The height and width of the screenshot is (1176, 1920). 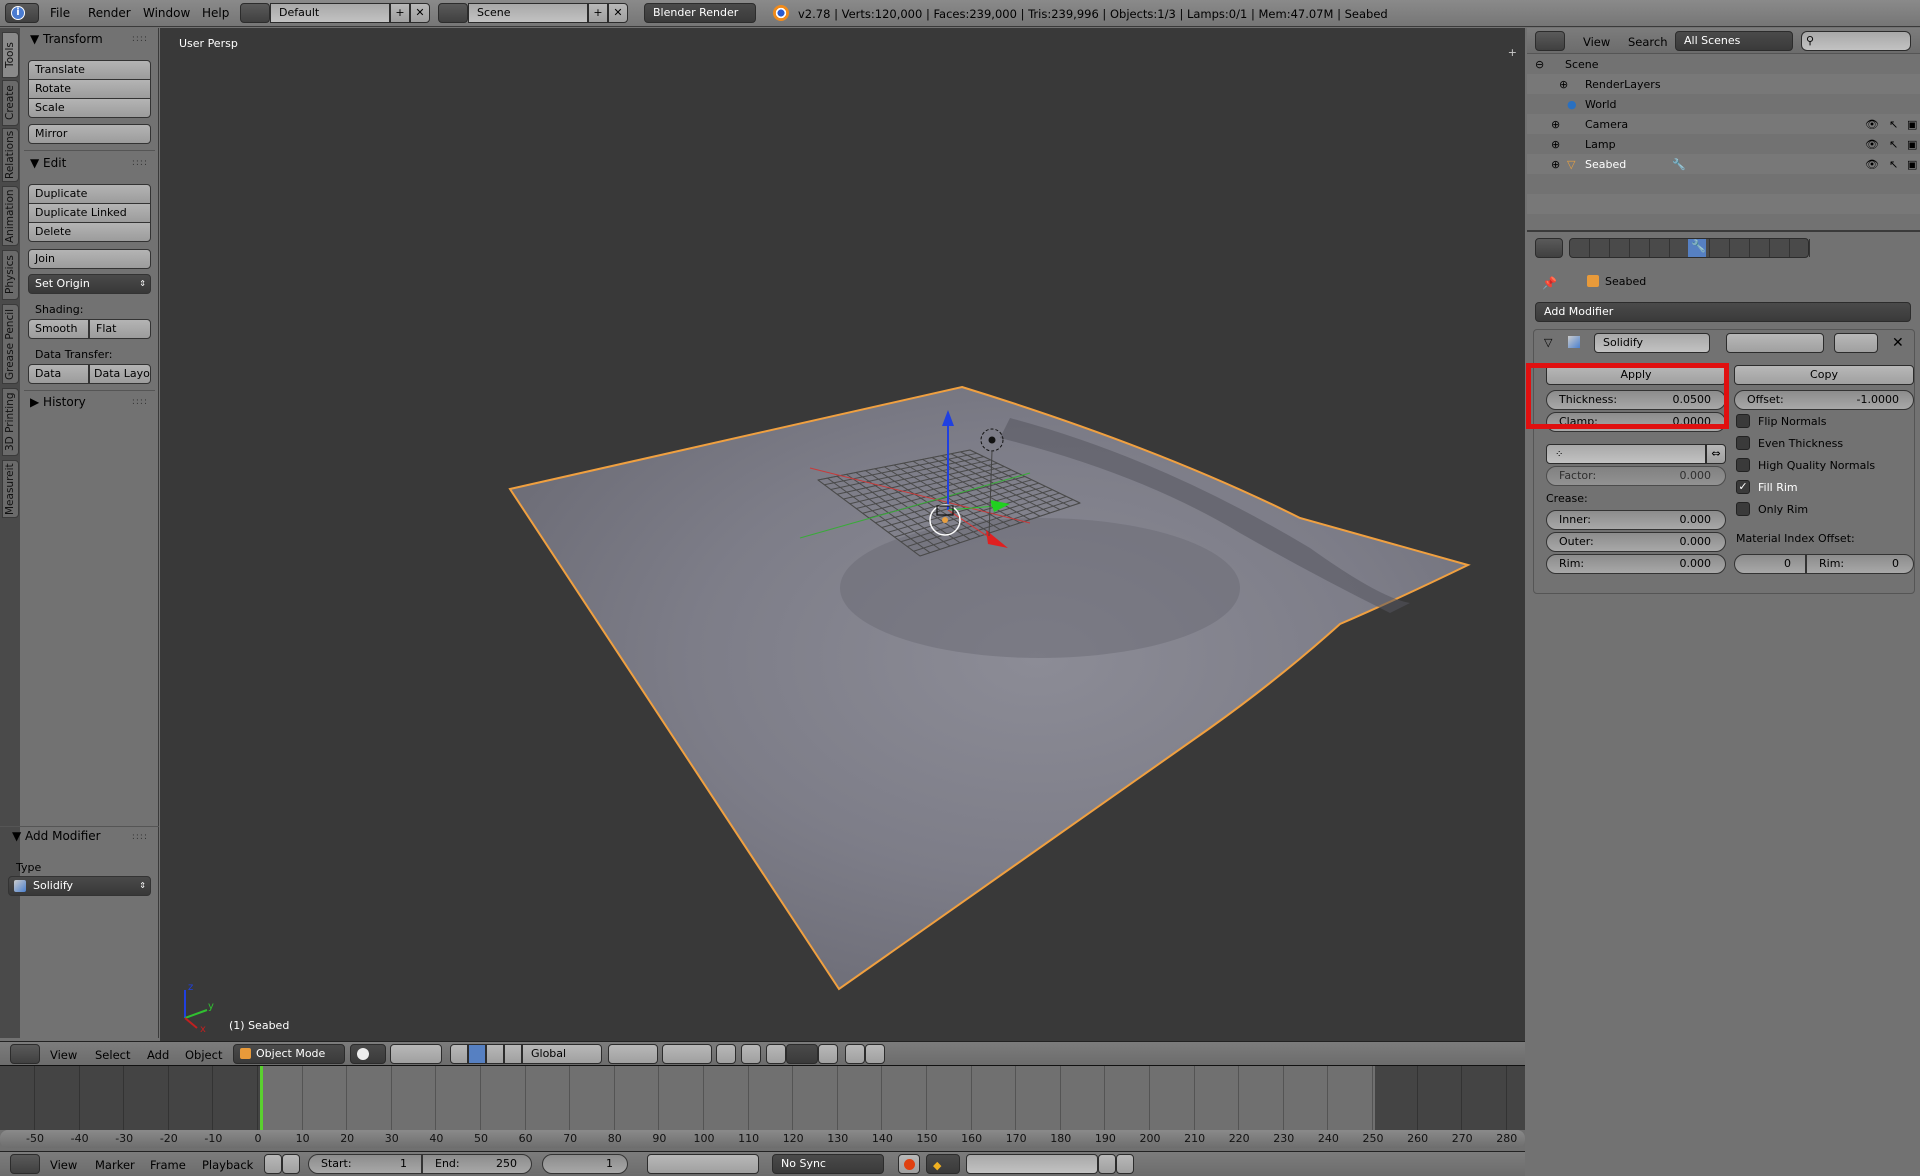 What do you see at coordinates (1723, 164) in the screenshot?
I see `outliner-row-seabed: ⊕ ▽ Seabed 🔧 👁 ↖ ▣` at bounding box center [1723, 164].